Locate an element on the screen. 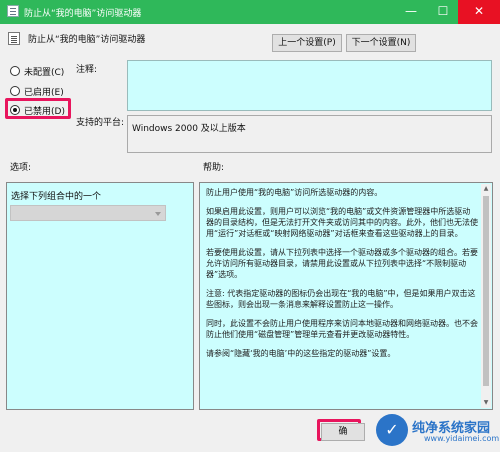 Image resolution: width=500 pixels, height=452 pixels. help-title: 帮助: is located at coordinates (214, 168).